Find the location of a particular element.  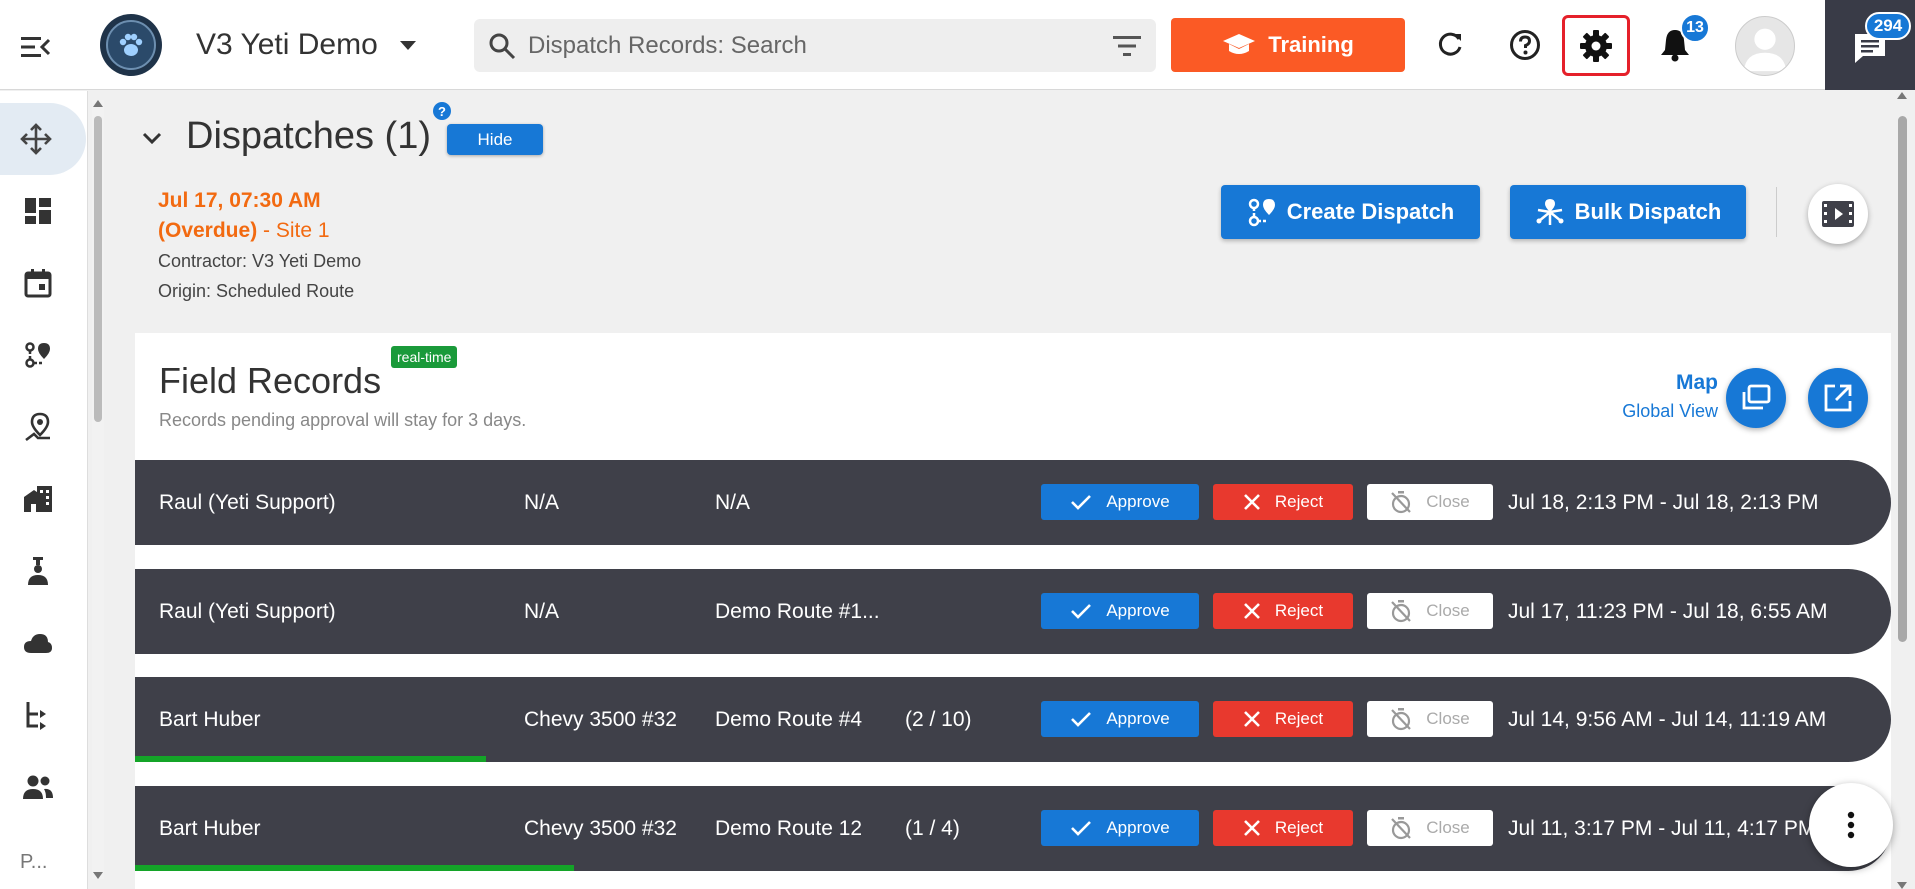

sidebar-item-weather is located at coordinates (38, 643).